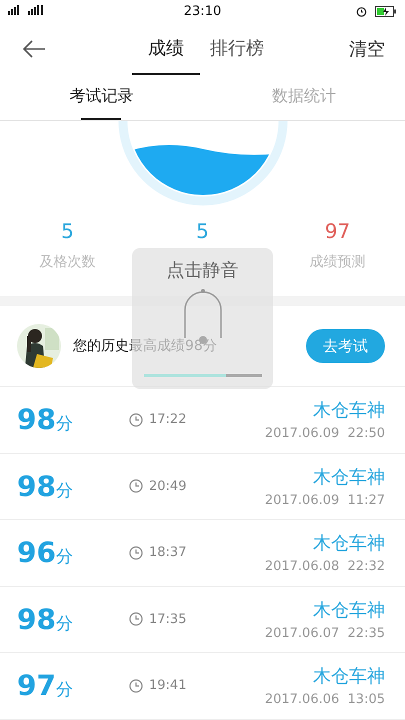 Image resolution: width=405 pixels, height=720 pixels. I want to click on exam-date: 2017.06.08 22:32, so click(324, 566).